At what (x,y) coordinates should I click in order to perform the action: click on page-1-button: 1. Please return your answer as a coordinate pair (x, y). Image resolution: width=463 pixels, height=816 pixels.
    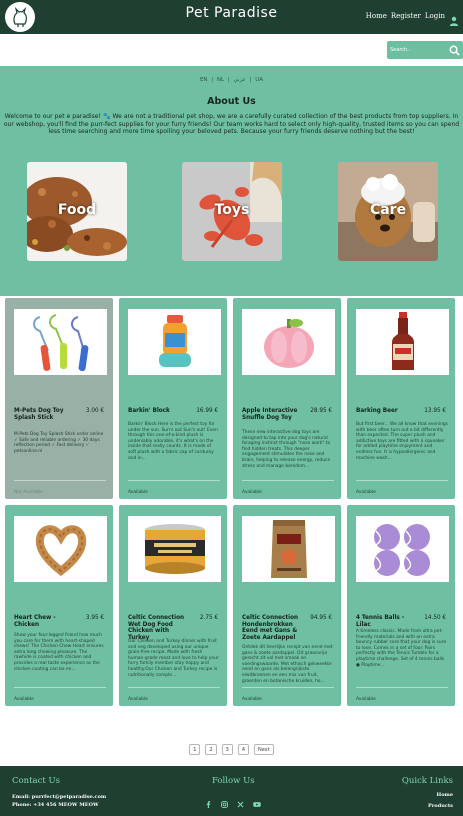
    Looking at the image, I should click on (195, 749).